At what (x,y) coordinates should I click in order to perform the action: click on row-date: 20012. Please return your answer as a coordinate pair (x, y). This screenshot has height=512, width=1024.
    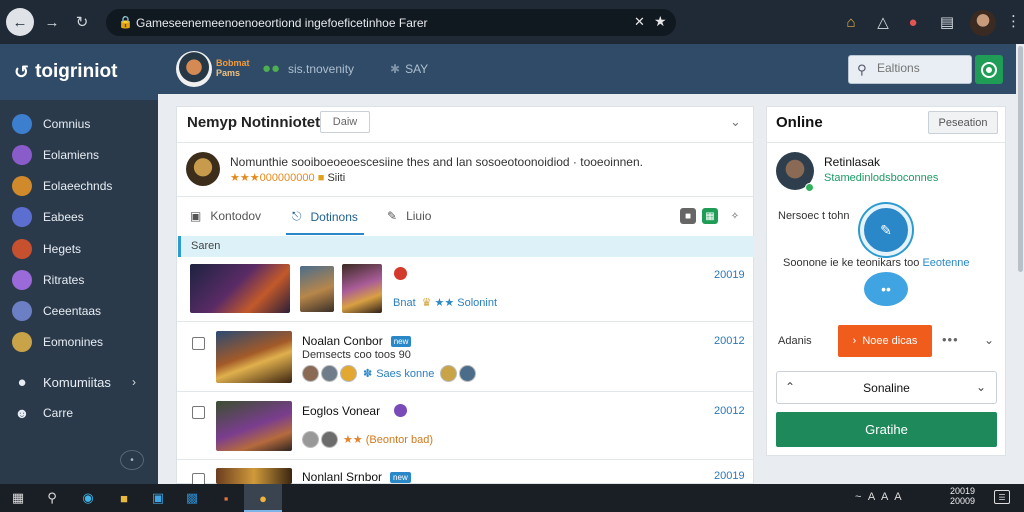
    Looking at the image, I should click on (729, 341).